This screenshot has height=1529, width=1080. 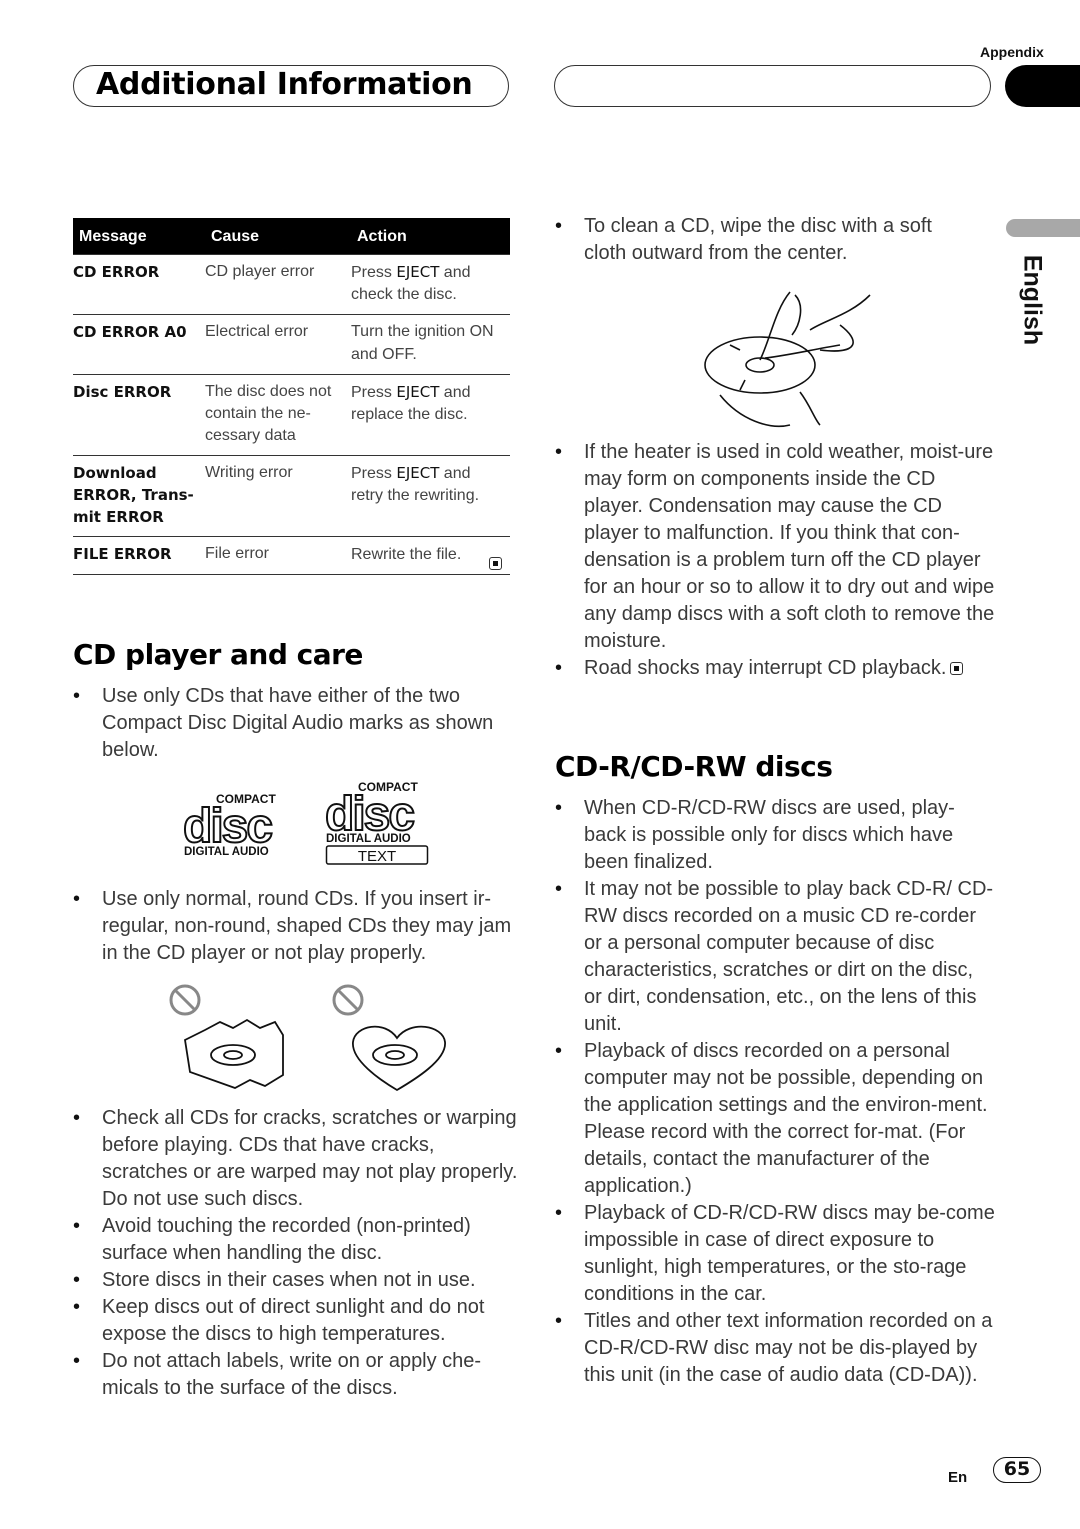 I want to click on cause-cell: CD player error, so click(x=278, y=284).